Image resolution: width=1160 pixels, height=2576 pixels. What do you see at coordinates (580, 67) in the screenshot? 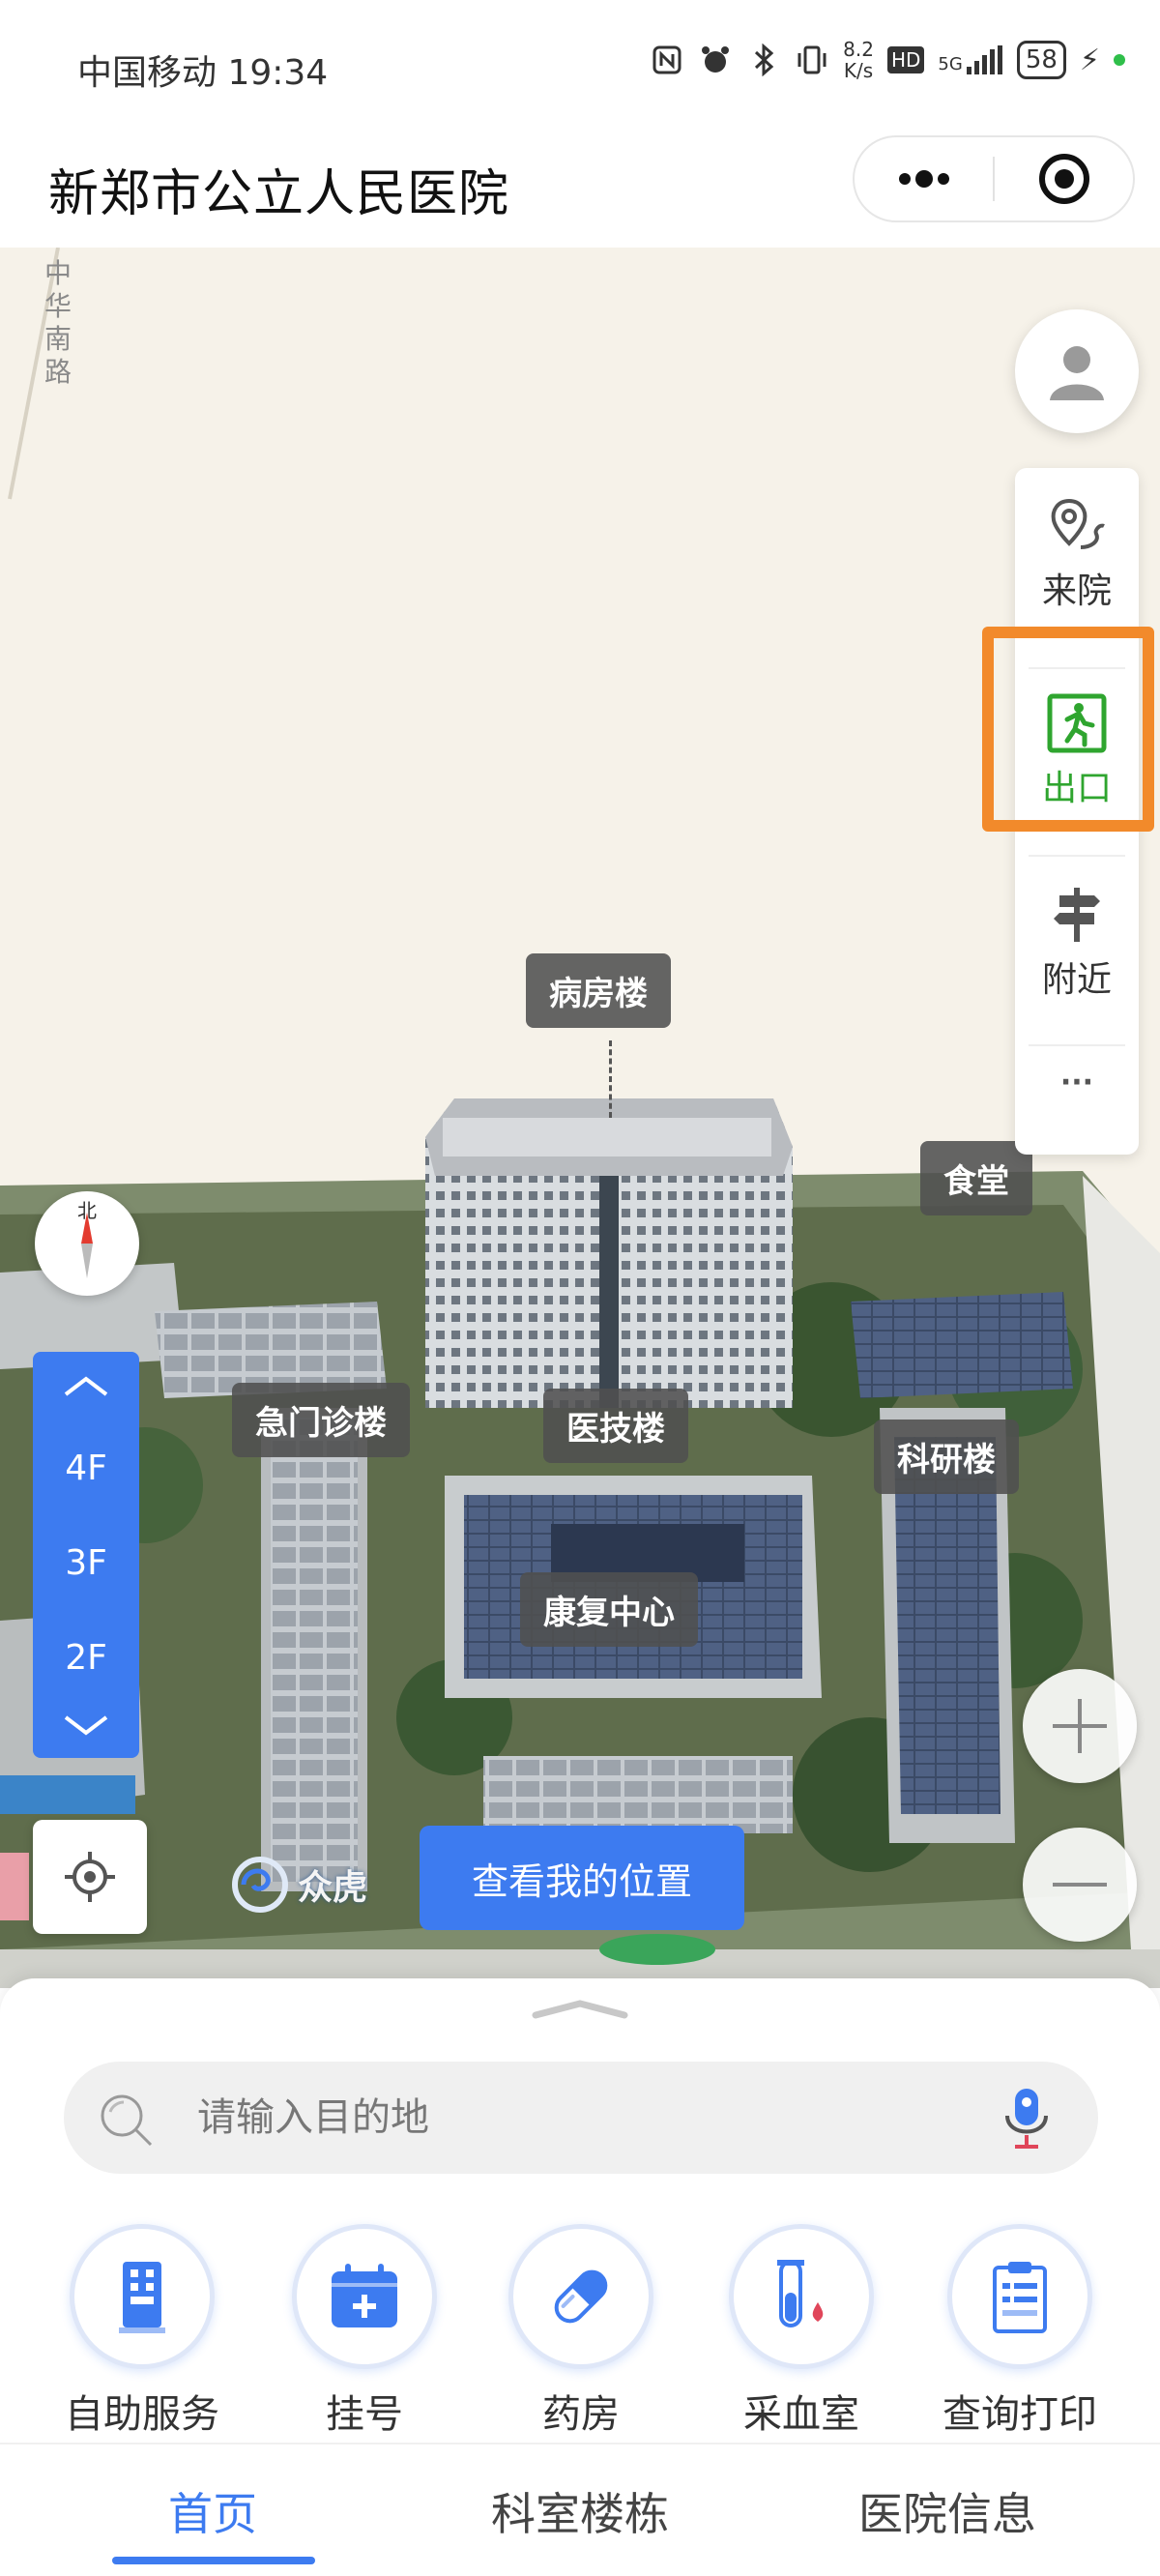
I see `status-bar: 中国移动 19:34 8.2 K/s HD 5G 58 ⚡` at bounding box center [580, 67].